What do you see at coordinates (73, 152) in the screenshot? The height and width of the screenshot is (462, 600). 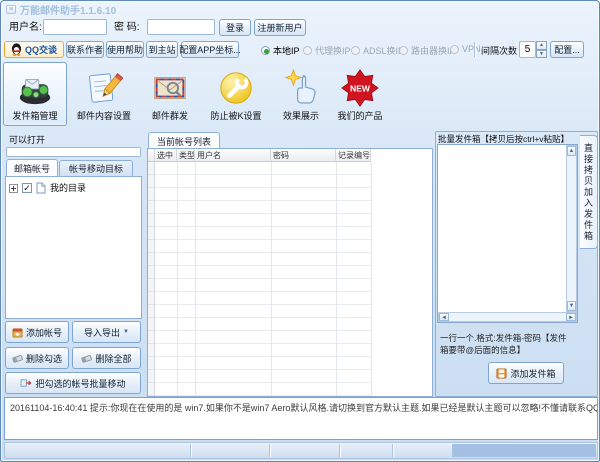 I see `progress-strip` at bounding box center [73, 152].